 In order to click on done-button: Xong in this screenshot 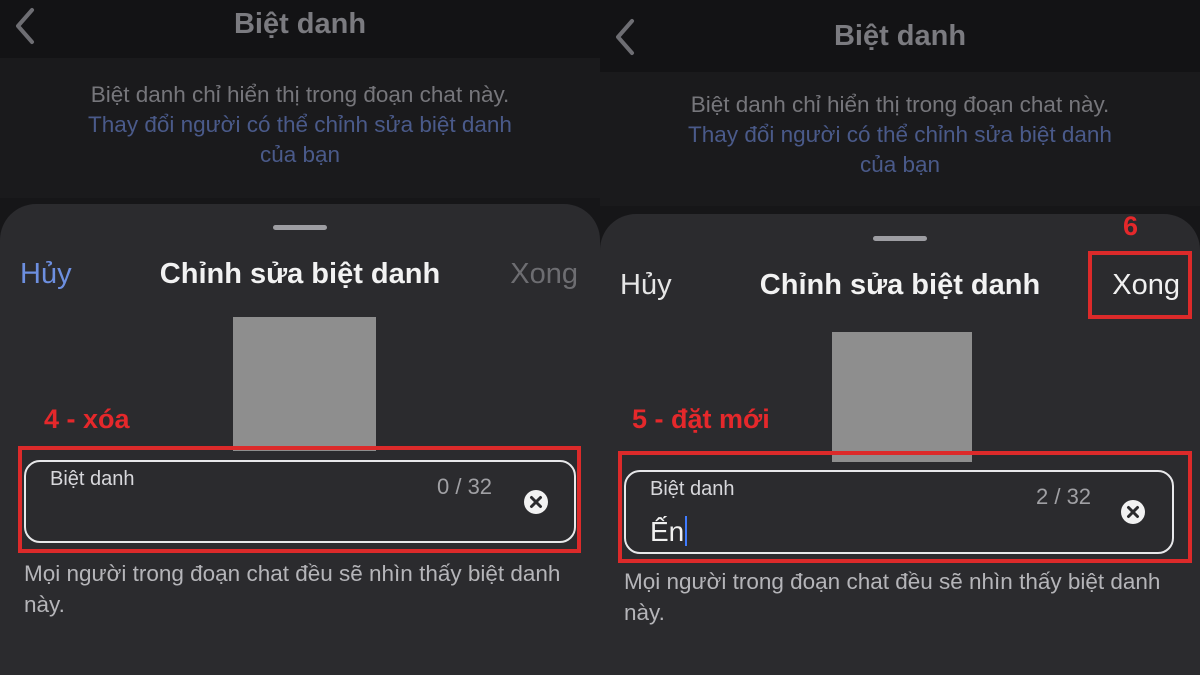, I will do `click(544, 274)`.